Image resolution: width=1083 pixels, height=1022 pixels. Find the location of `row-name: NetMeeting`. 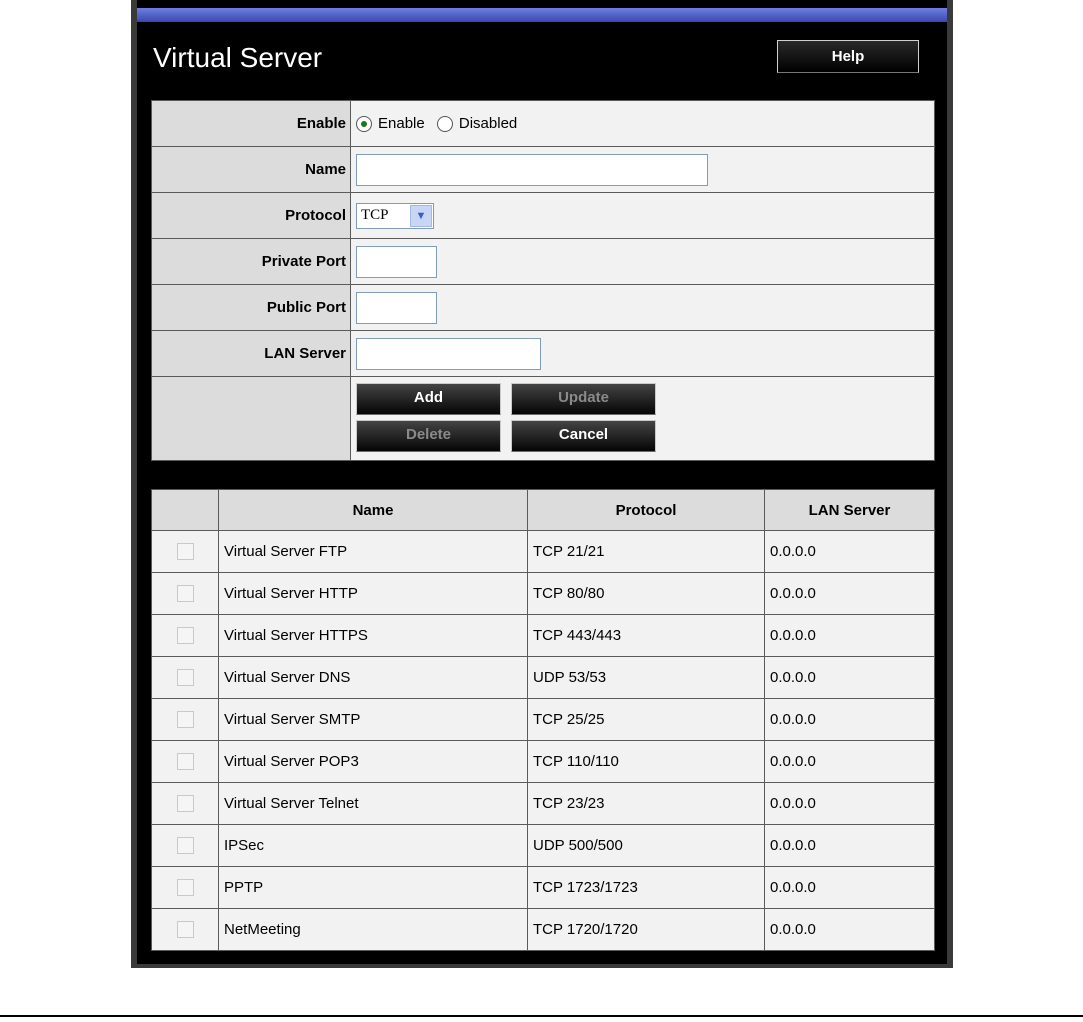

row-name: NetMeeting is located at coordinates (373, 929).